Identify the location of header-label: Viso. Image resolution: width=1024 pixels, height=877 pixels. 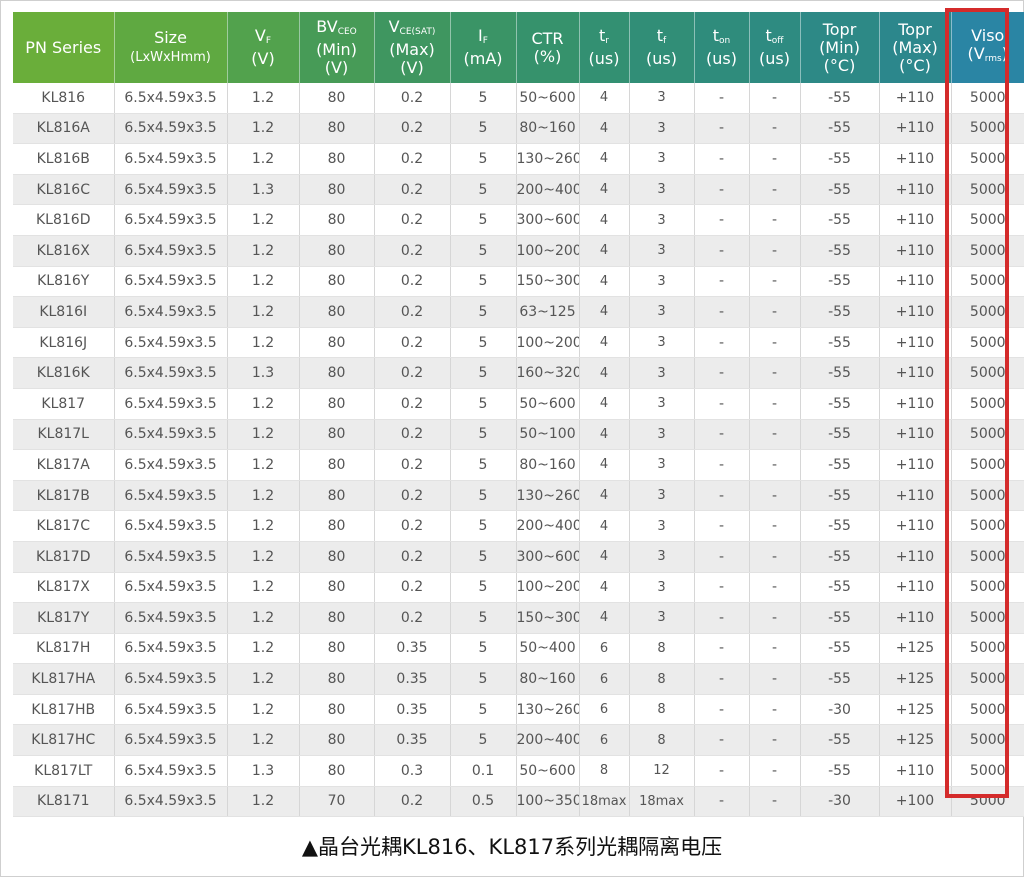
(988, 35).